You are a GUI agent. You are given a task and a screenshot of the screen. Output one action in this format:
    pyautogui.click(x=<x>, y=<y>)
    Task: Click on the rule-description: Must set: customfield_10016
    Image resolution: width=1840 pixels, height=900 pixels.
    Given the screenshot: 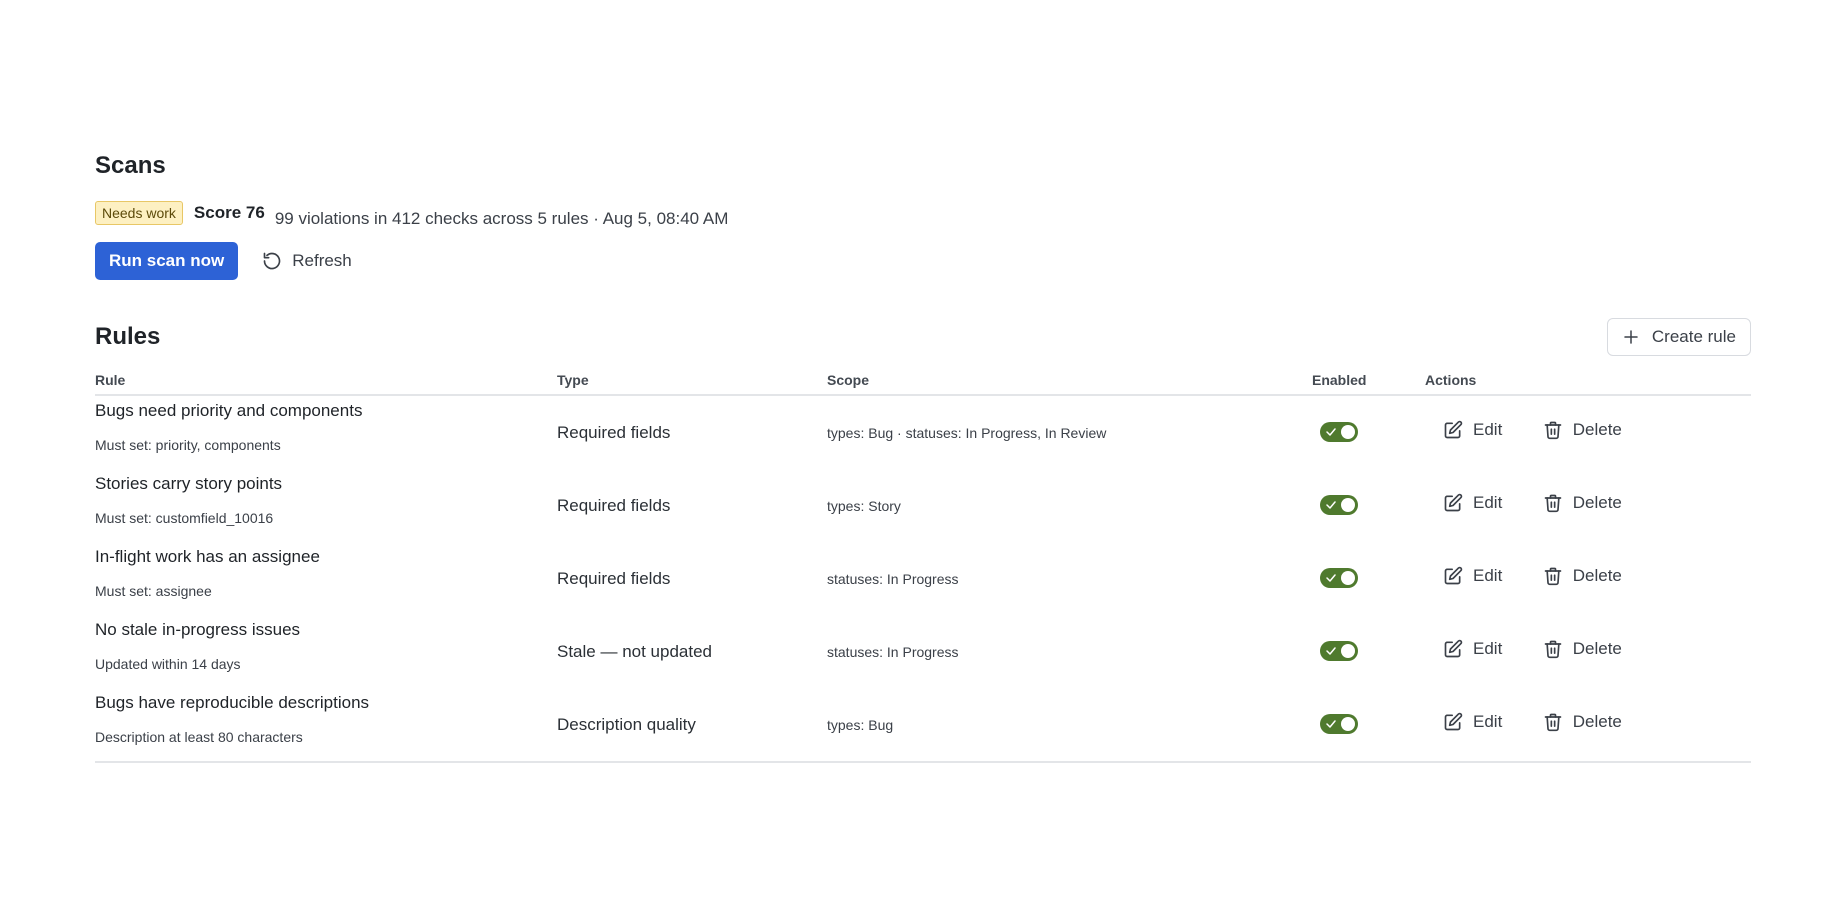 What is the action you would take?
    pyautogui.click(x=184, y=518)
    